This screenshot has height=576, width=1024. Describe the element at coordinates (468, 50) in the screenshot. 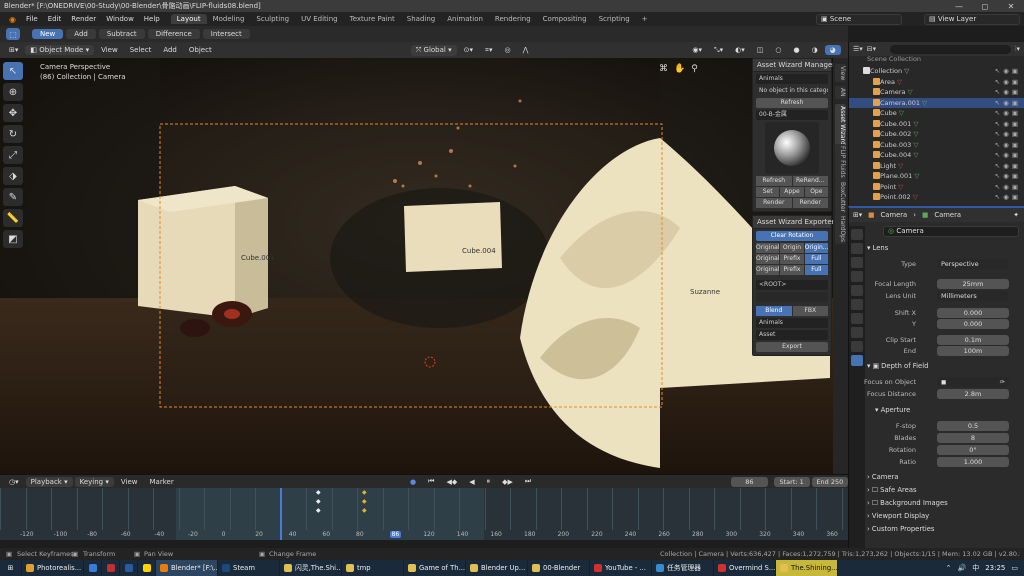

I see `pivot-icon: ⊙▾` at that location.